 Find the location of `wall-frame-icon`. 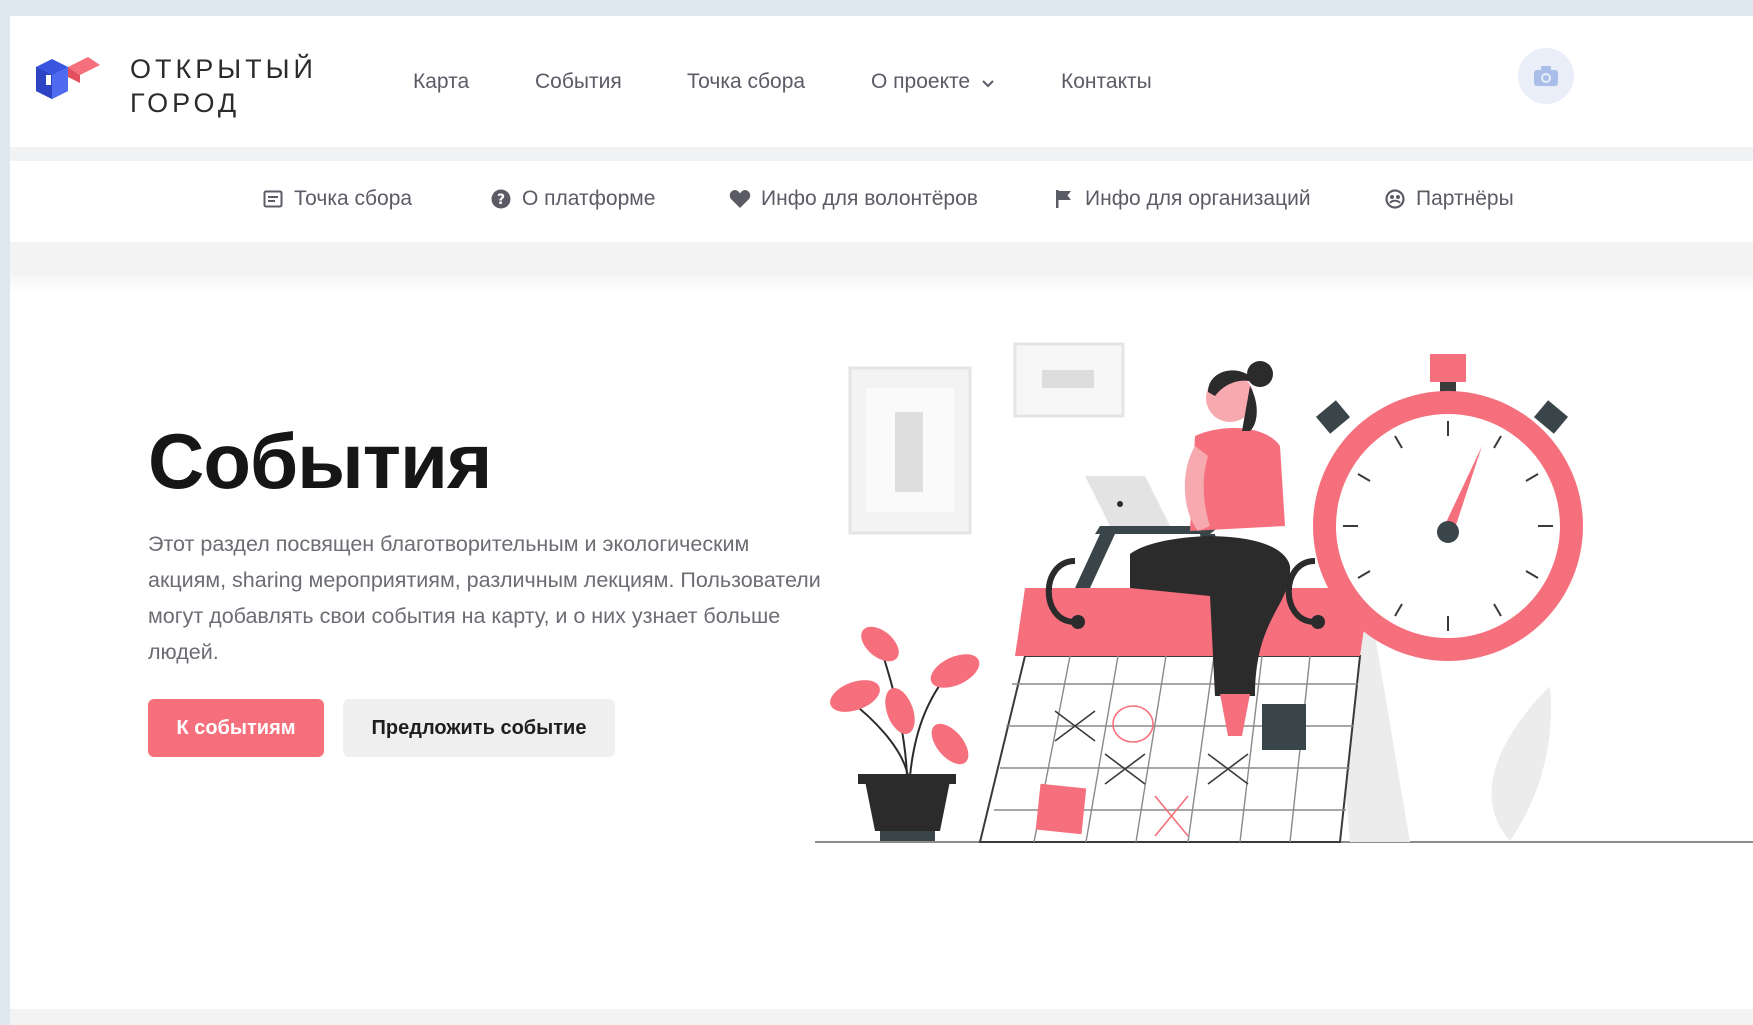

wall-frame-icon is located at coordinates (986, 438).